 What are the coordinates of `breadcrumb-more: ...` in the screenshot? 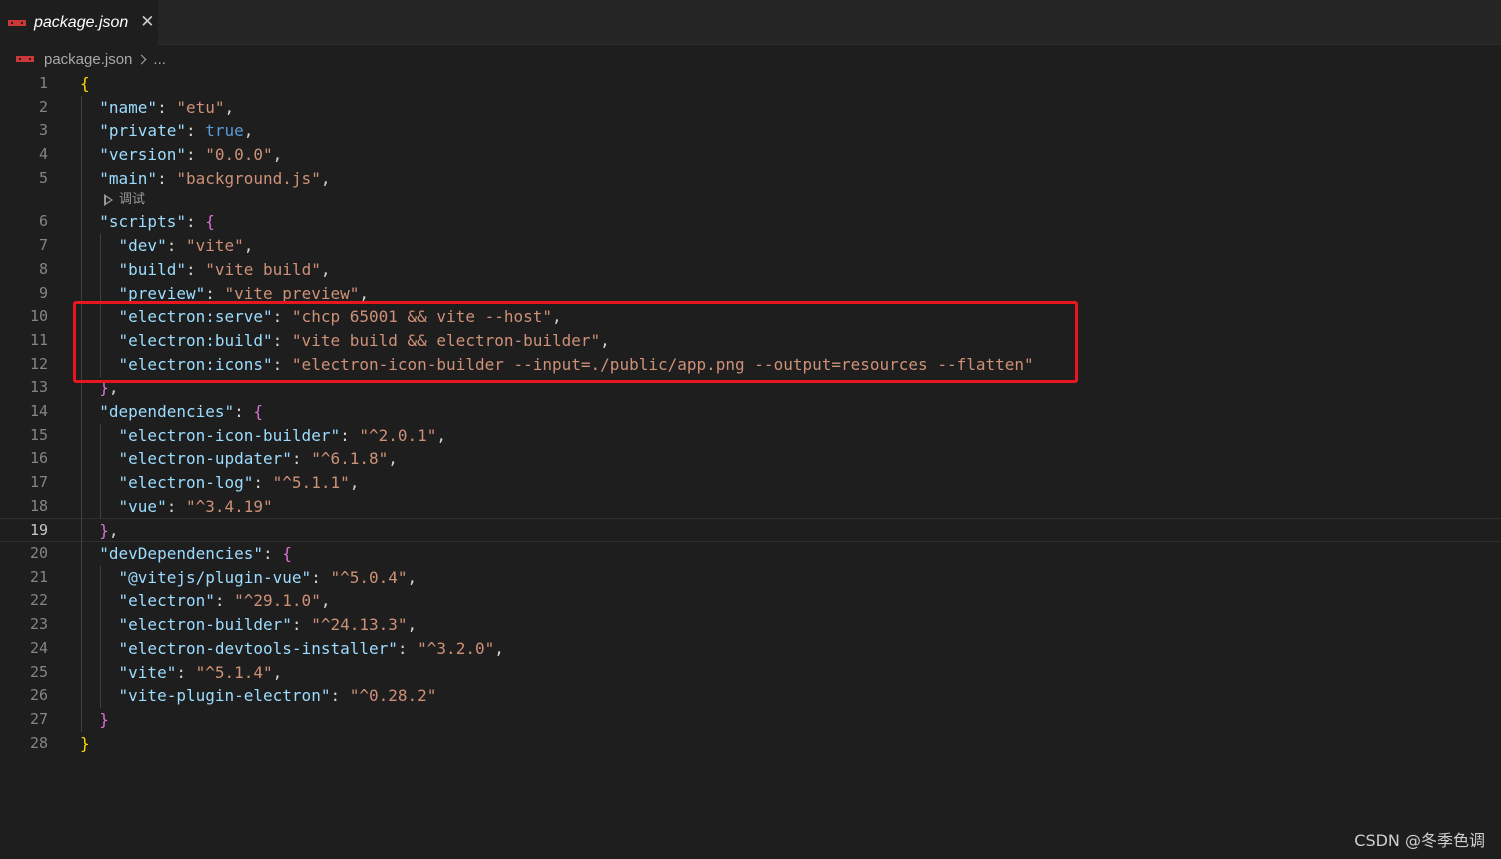 It's located at (159, 59).